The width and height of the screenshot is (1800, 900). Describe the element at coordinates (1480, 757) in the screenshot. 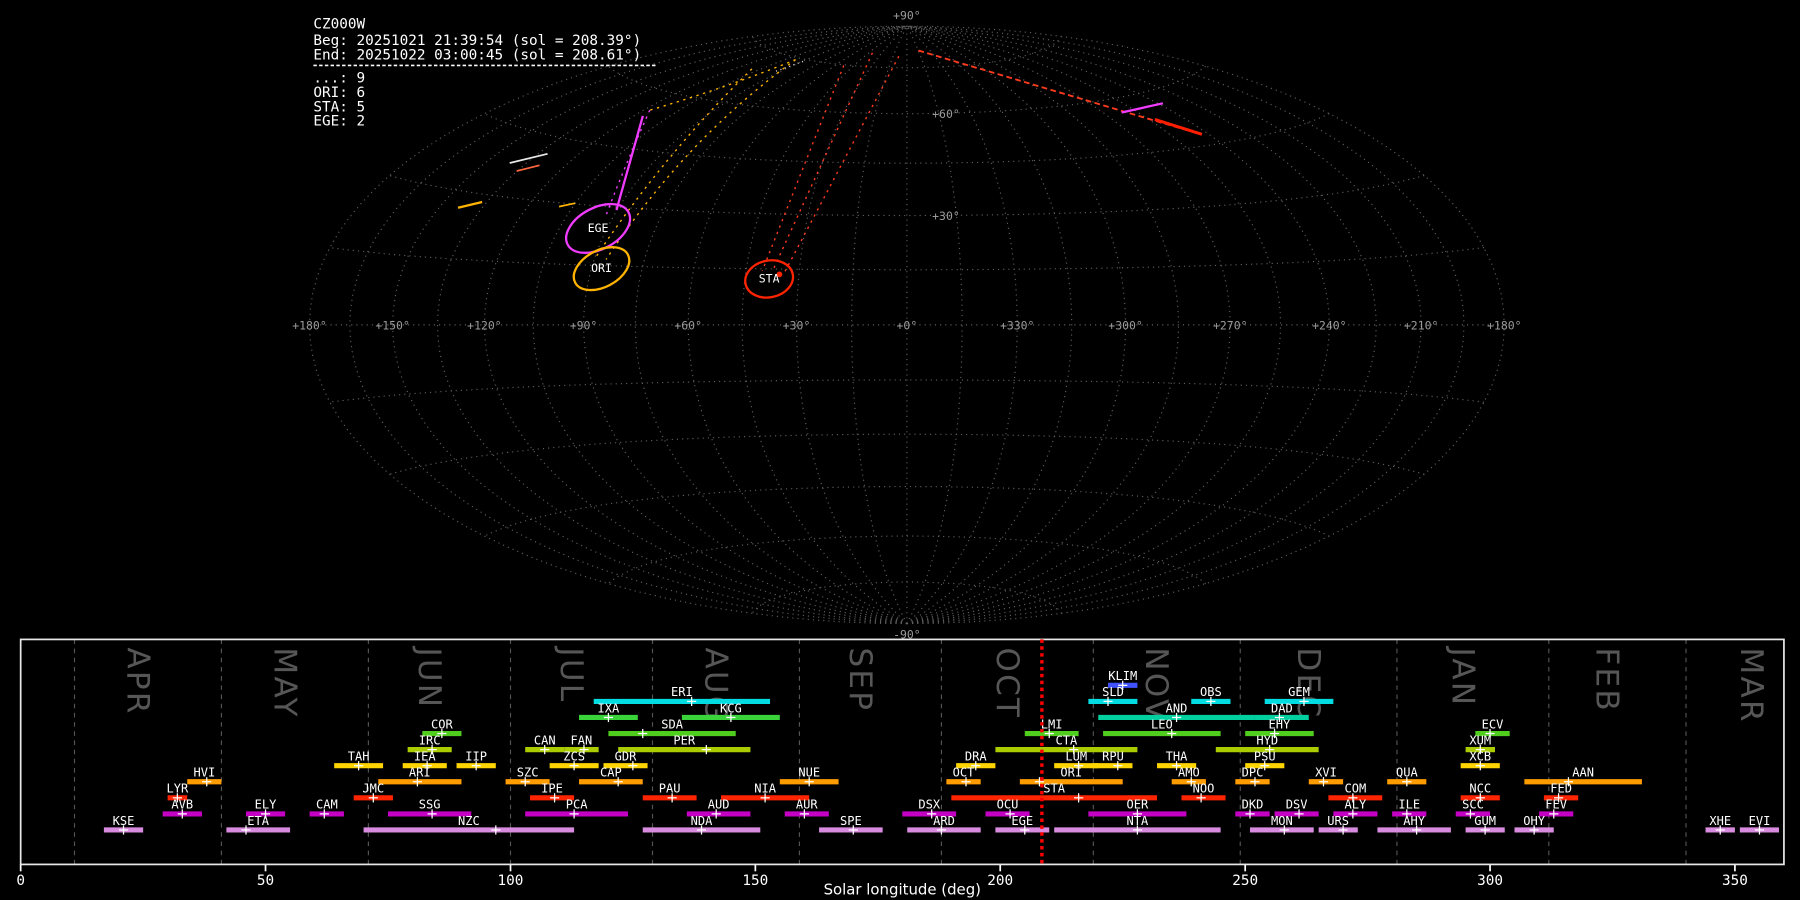

I see `shower-code-label-XCB: XCB` at that location.